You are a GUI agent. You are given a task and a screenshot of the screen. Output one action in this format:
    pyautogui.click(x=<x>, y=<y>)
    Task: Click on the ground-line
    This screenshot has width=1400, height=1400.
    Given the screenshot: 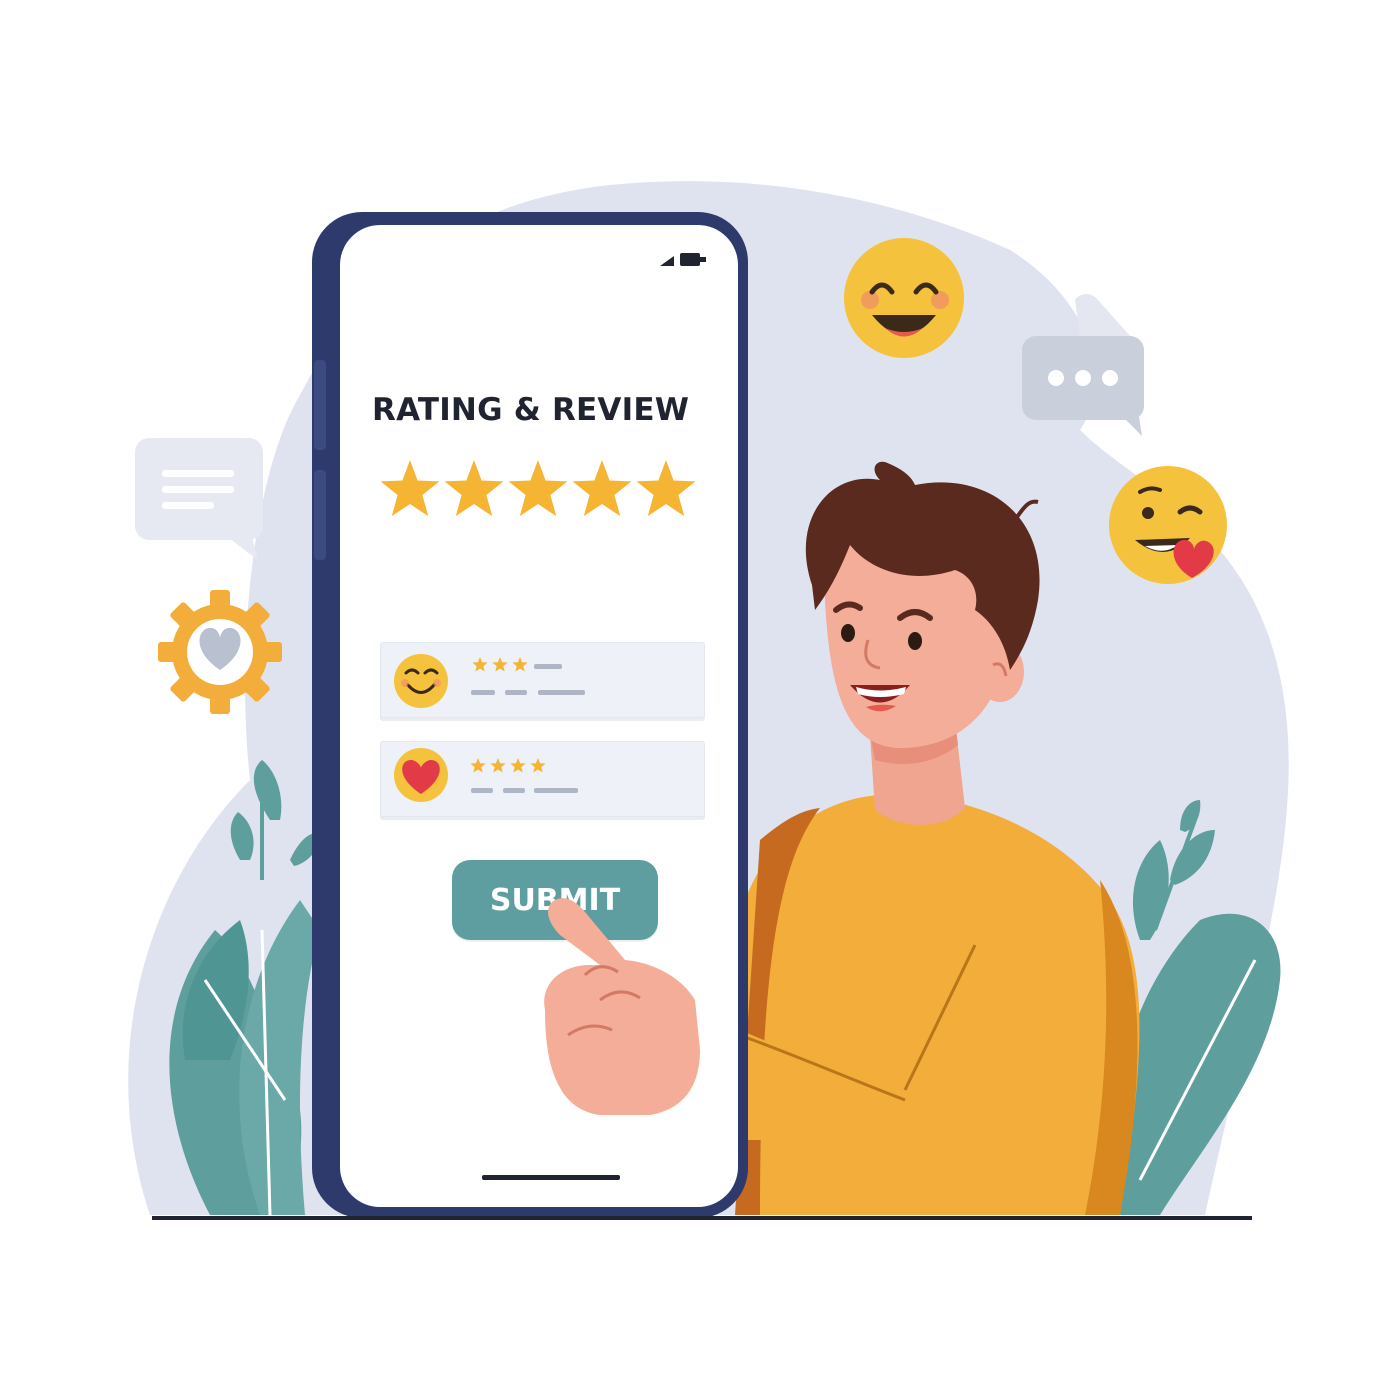 What is the action you would take?
    pyautogui.click(x=702, y=1218)
    